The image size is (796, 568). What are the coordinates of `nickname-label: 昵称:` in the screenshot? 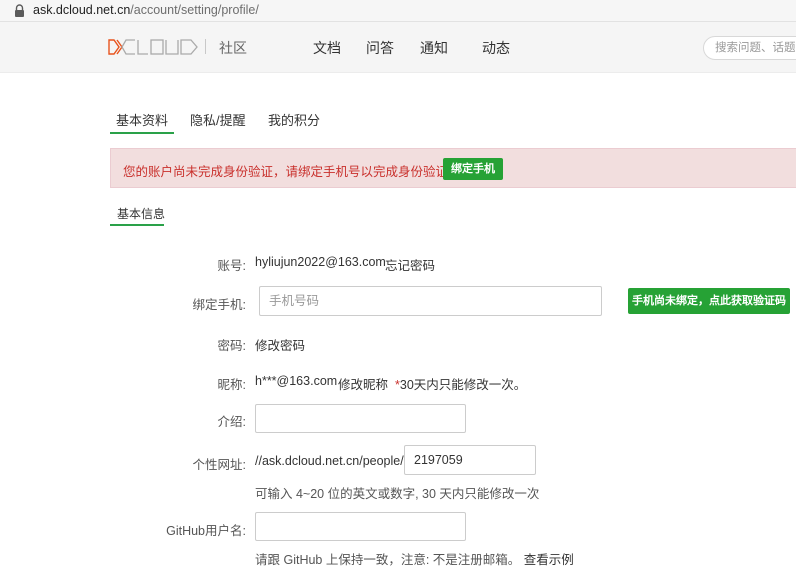 It's located at (231, 385).